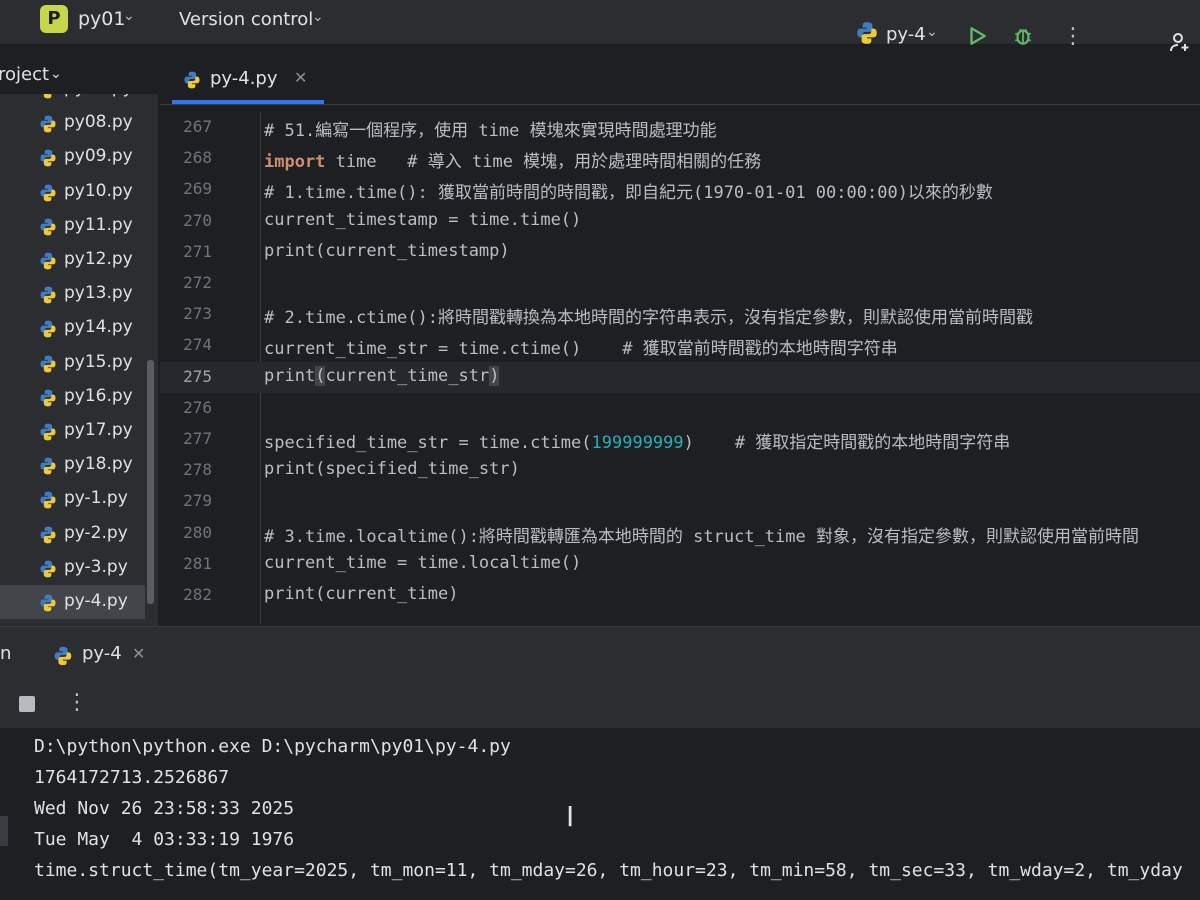 The height and width of the screenshot is (900, 1200). What do you see at coordinates (197, 470) in the screenshot?
I see `line-number: 278` at bounding box center [197, 470].